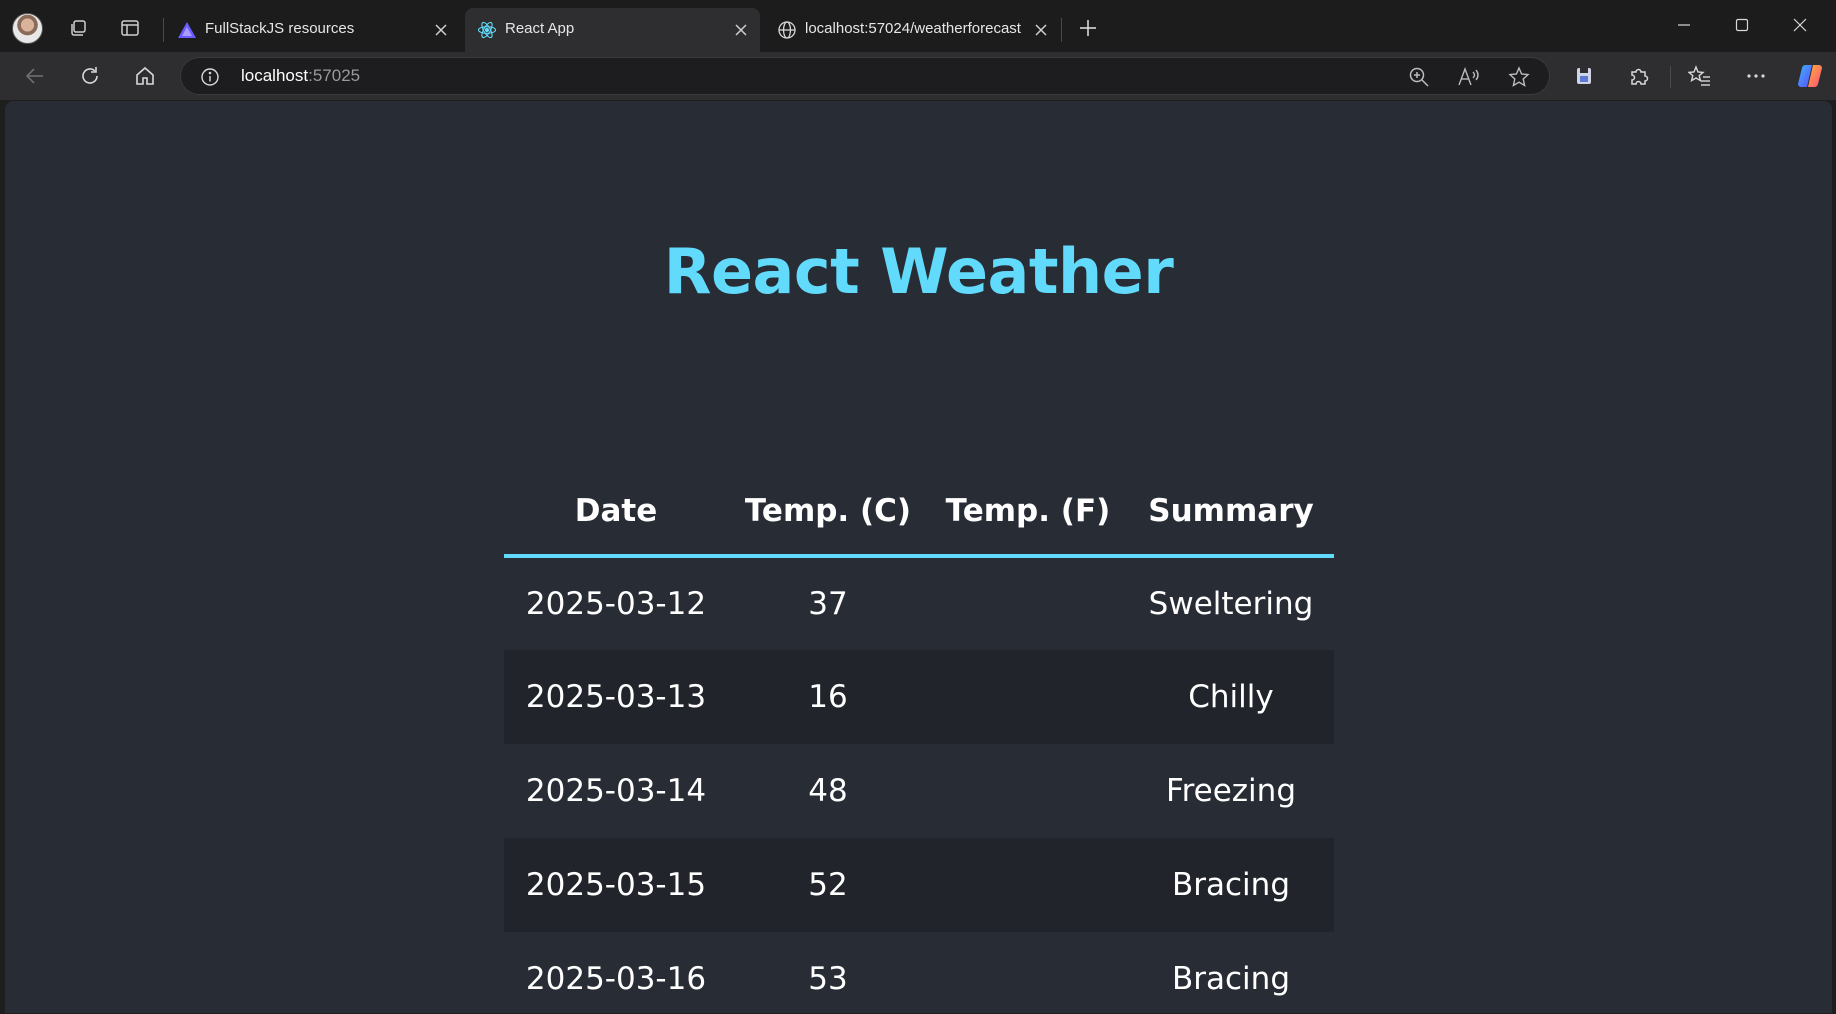 This screenshot has height=1014, width=1836. I want to click on tab-fullstackjs: FullStackJS resources, so click(312, 30).